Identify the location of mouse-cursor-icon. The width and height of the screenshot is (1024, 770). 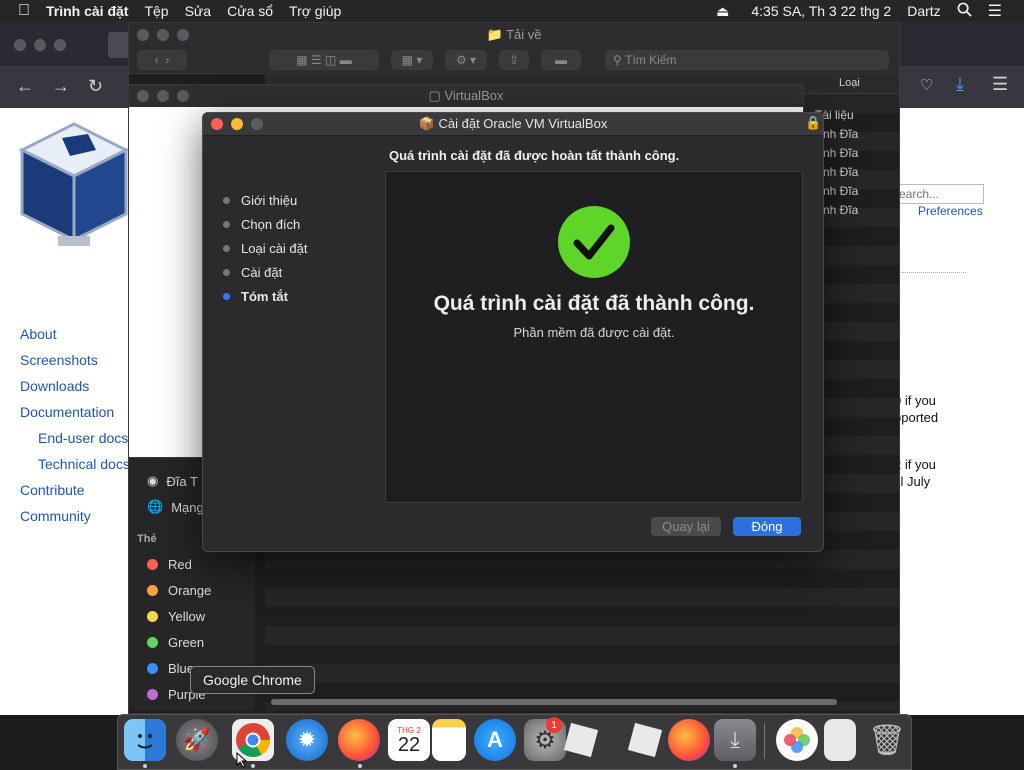
(242, 760).